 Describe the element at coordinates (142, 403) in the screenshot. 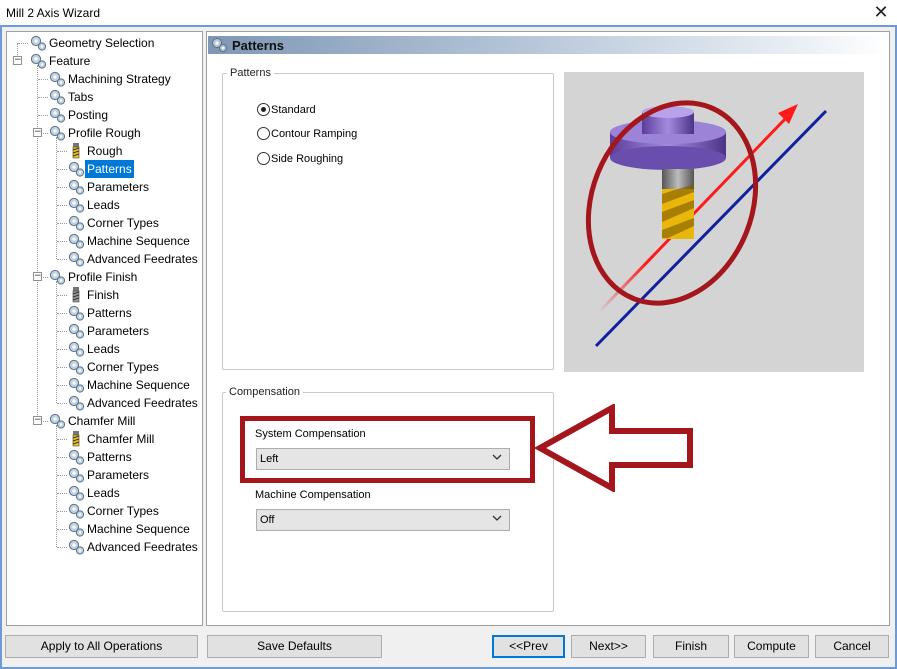

I see `tree-item-label: Advanced Feedrates` at that location.